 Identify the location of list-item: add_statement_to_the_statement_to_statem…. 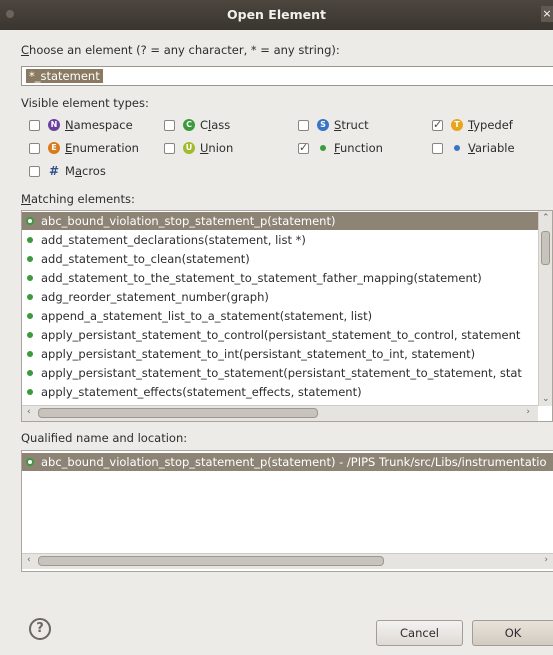
(281, 278).